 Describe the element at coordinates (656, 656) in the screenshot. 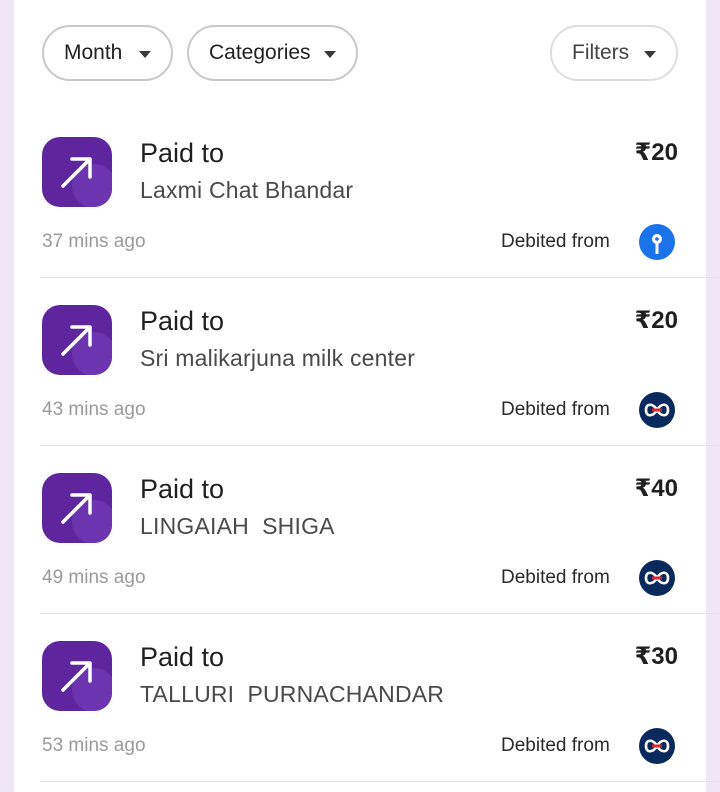

I see `transaction-amount: ₹30` at that location.